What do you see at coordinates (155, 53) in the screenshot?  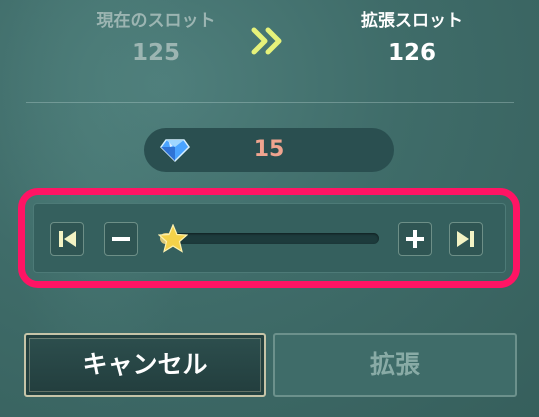 I see `current-slot-value: 125` at bounding box center [155, 53].